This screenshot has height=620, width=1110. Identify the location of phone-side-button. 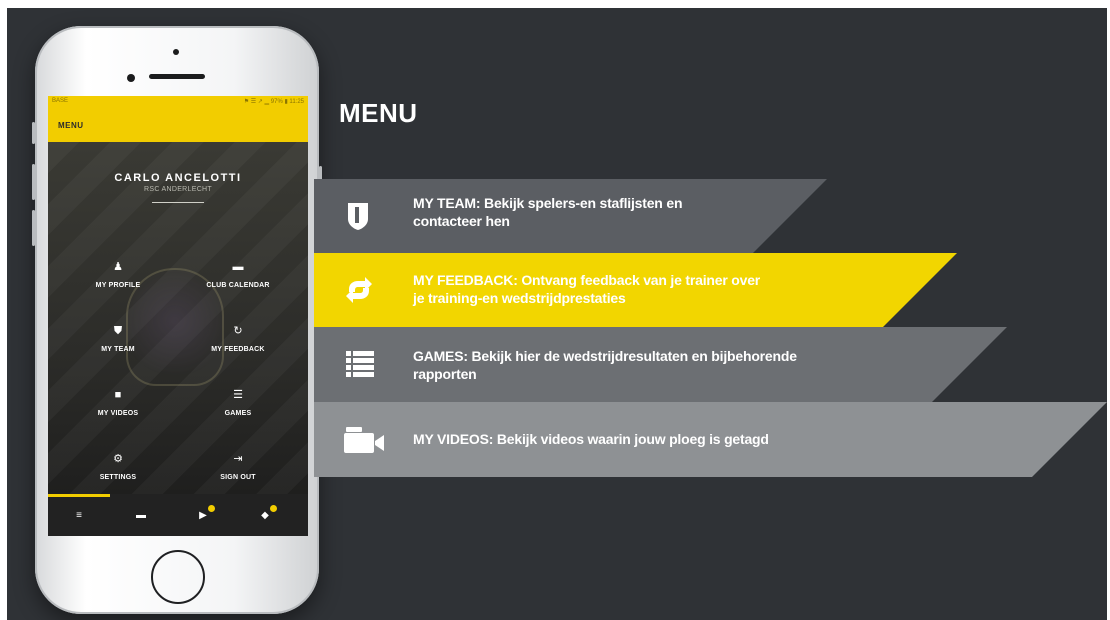
(33, 133).